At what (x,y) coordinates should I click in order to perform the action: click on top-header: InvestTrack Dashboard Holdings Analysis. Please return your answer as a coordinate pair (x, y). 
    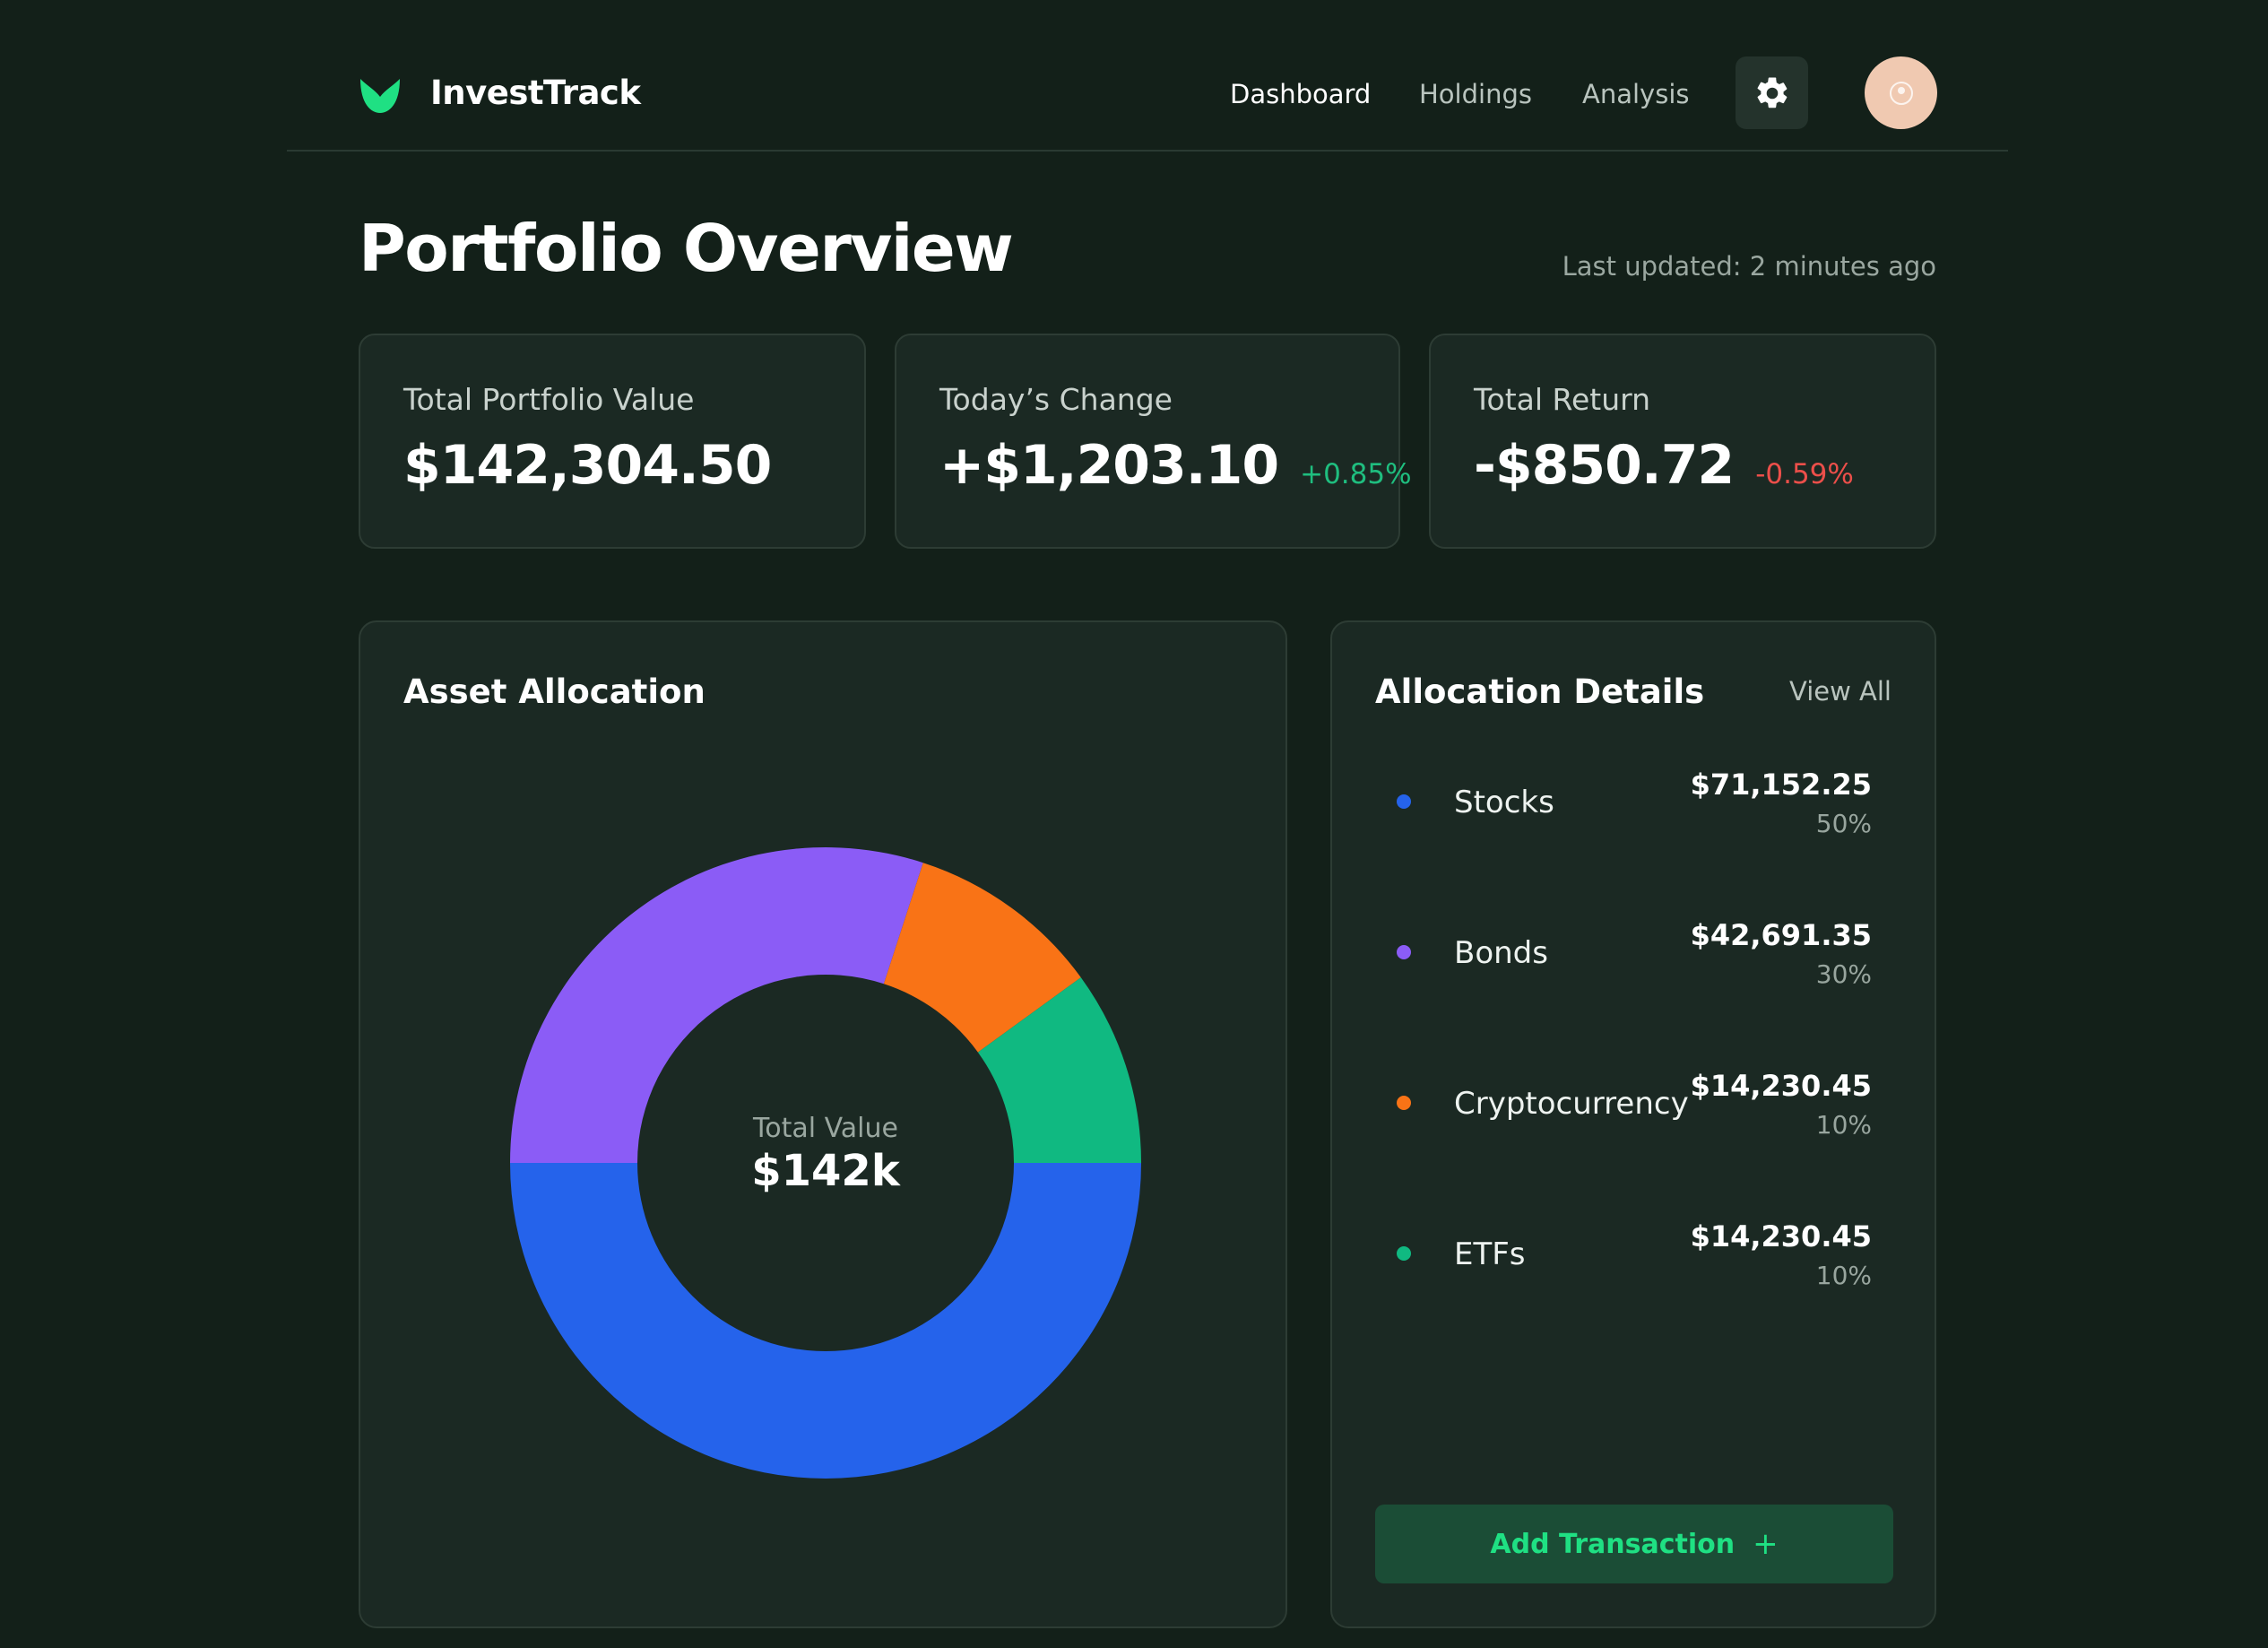
    Looking at the image, I should click on (1147, 76).